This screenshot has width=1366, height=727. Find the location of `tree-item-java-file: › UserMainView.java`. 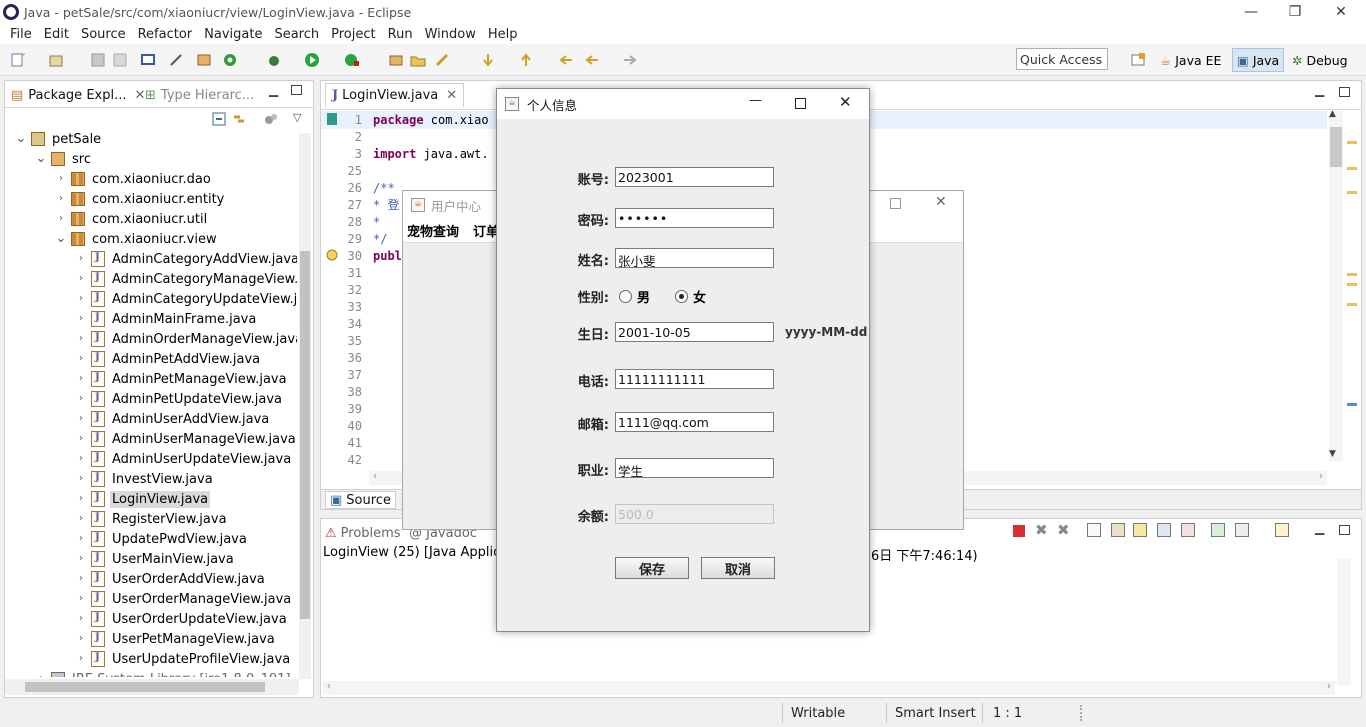

tree-item-java-file: › UserMainView.java is located at coordinates (155, 559).